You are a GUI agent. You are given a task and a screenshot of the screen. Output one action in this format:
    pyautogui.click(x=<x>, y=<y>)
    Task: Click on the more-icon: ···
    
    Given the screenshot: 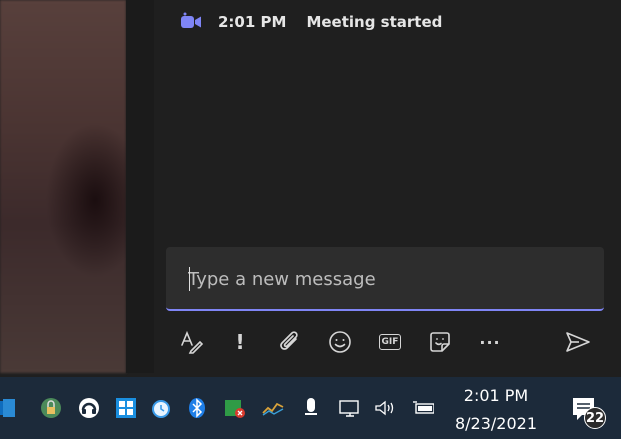 What is the action you would take?
    pyautogui.click(x=490, y=342)
    